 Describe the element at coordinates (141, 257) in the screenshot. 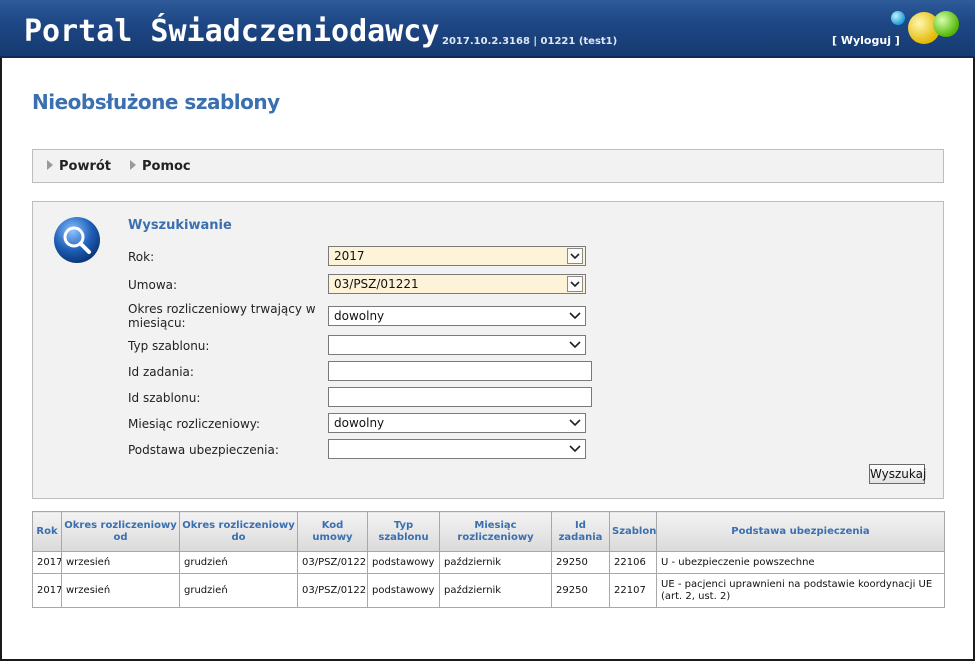

I see `year-label: Rok:` at that location.